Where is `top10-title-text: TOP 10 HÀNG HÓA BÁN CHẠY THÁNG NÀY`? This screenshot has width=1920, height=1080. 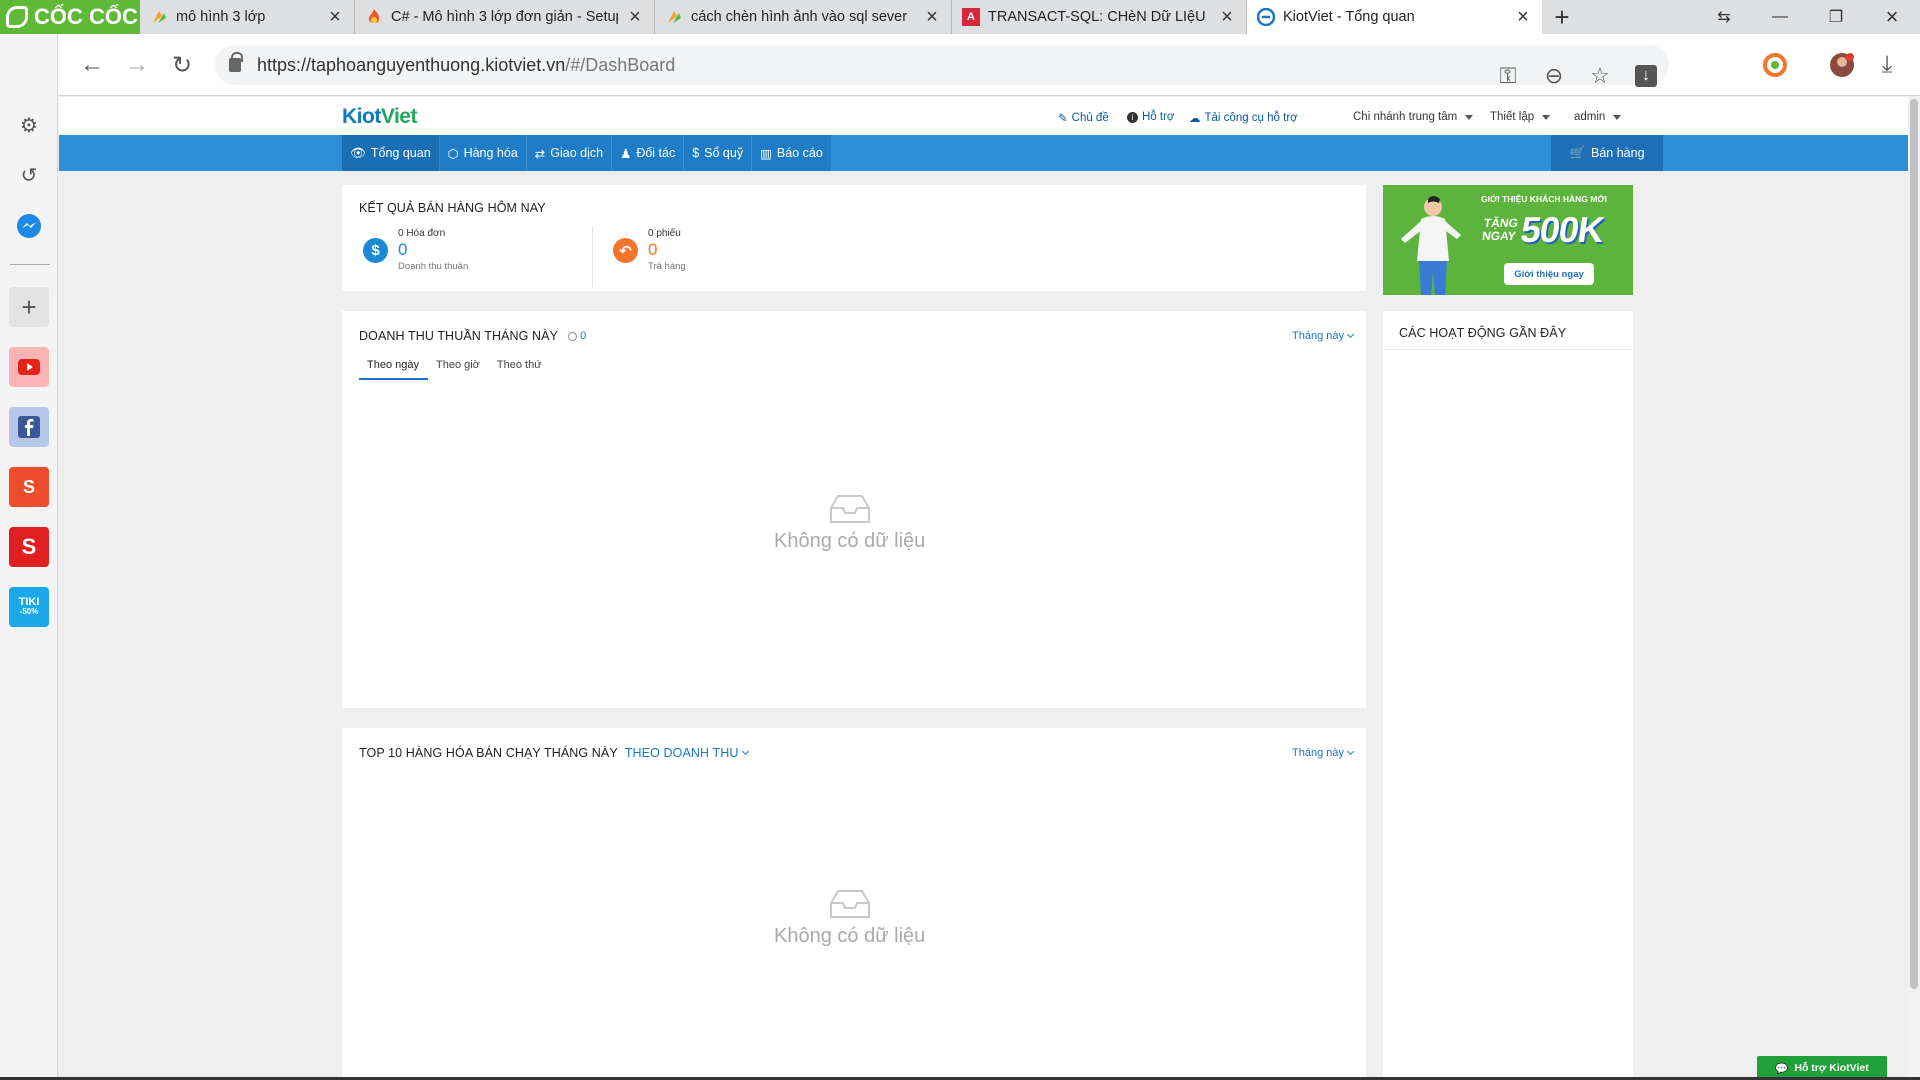
top10-title-text: TOP 10 HÀNG HÓA BÁN CHẠY THÁNG NÀY is located at coordinates (488, 753).